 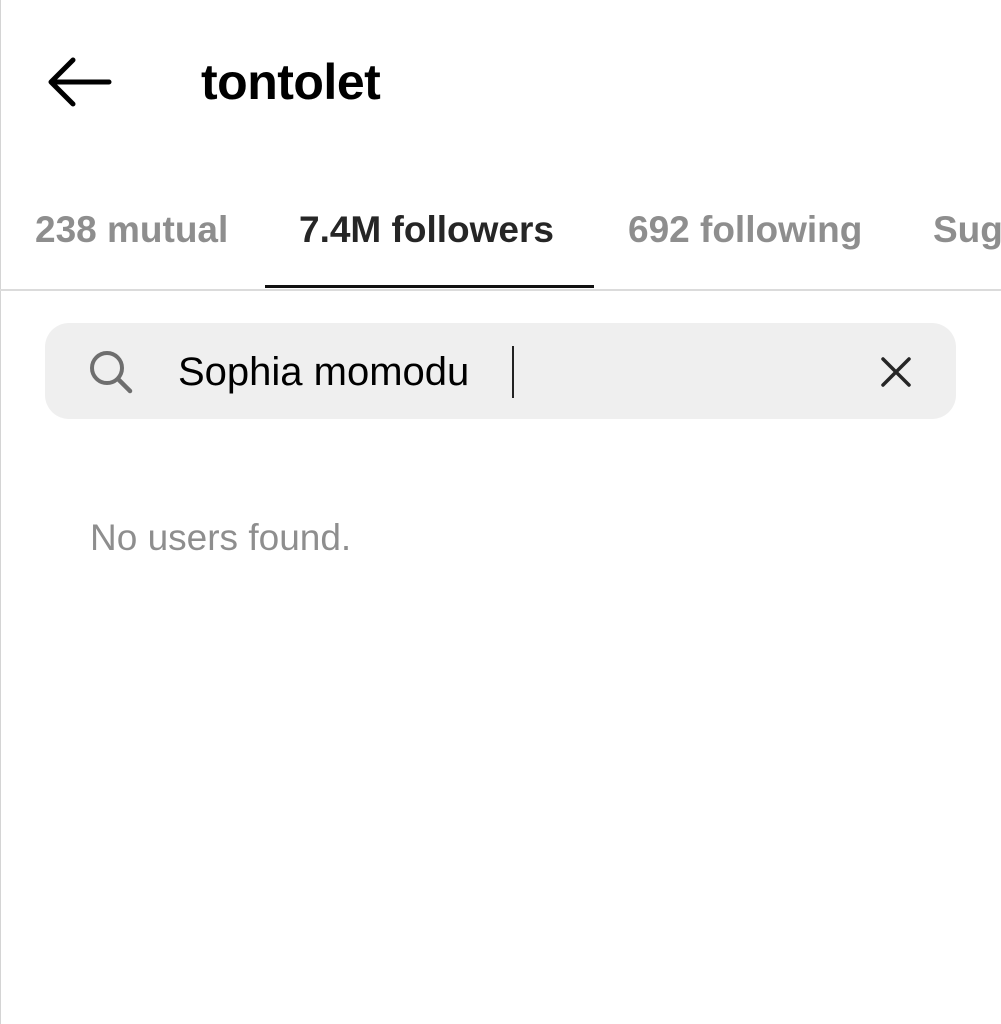 I want to click on arrow-left-icon, so click(x=80, y=82).